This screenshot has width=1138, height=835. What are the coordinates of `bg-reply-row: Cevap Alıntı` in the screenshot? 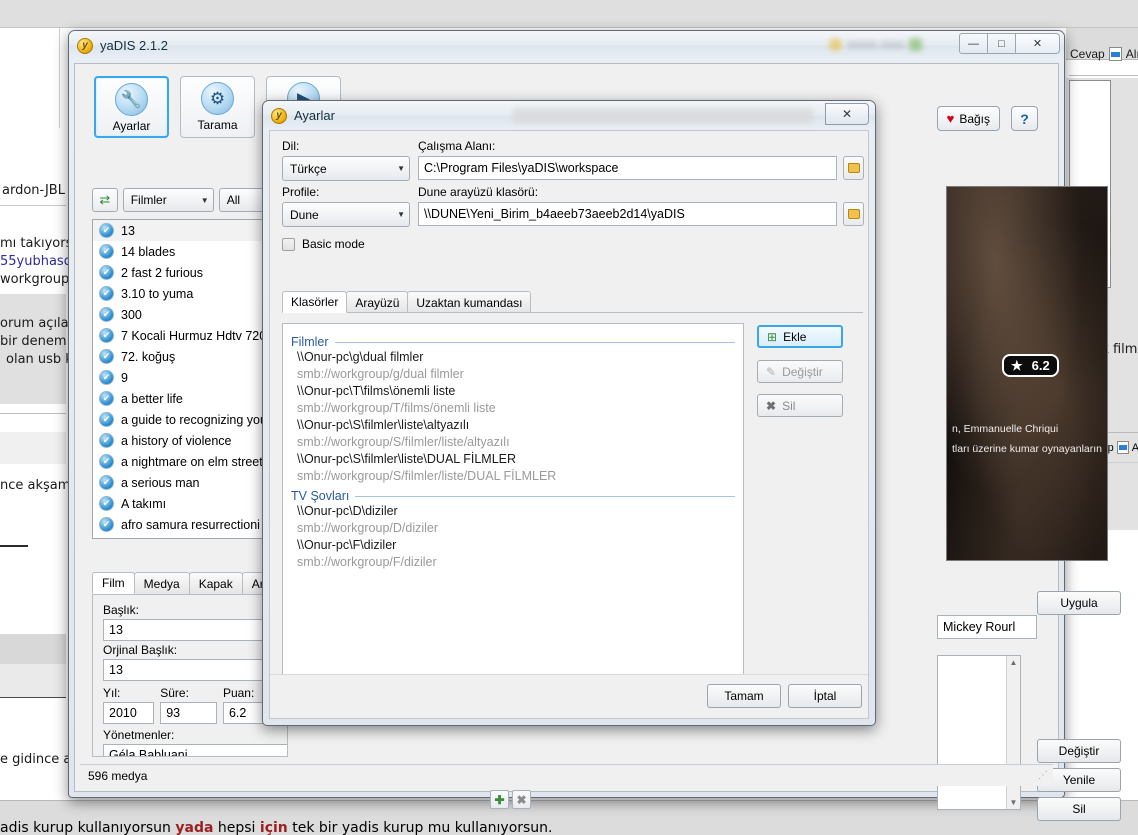 It's located at (1104, 54).